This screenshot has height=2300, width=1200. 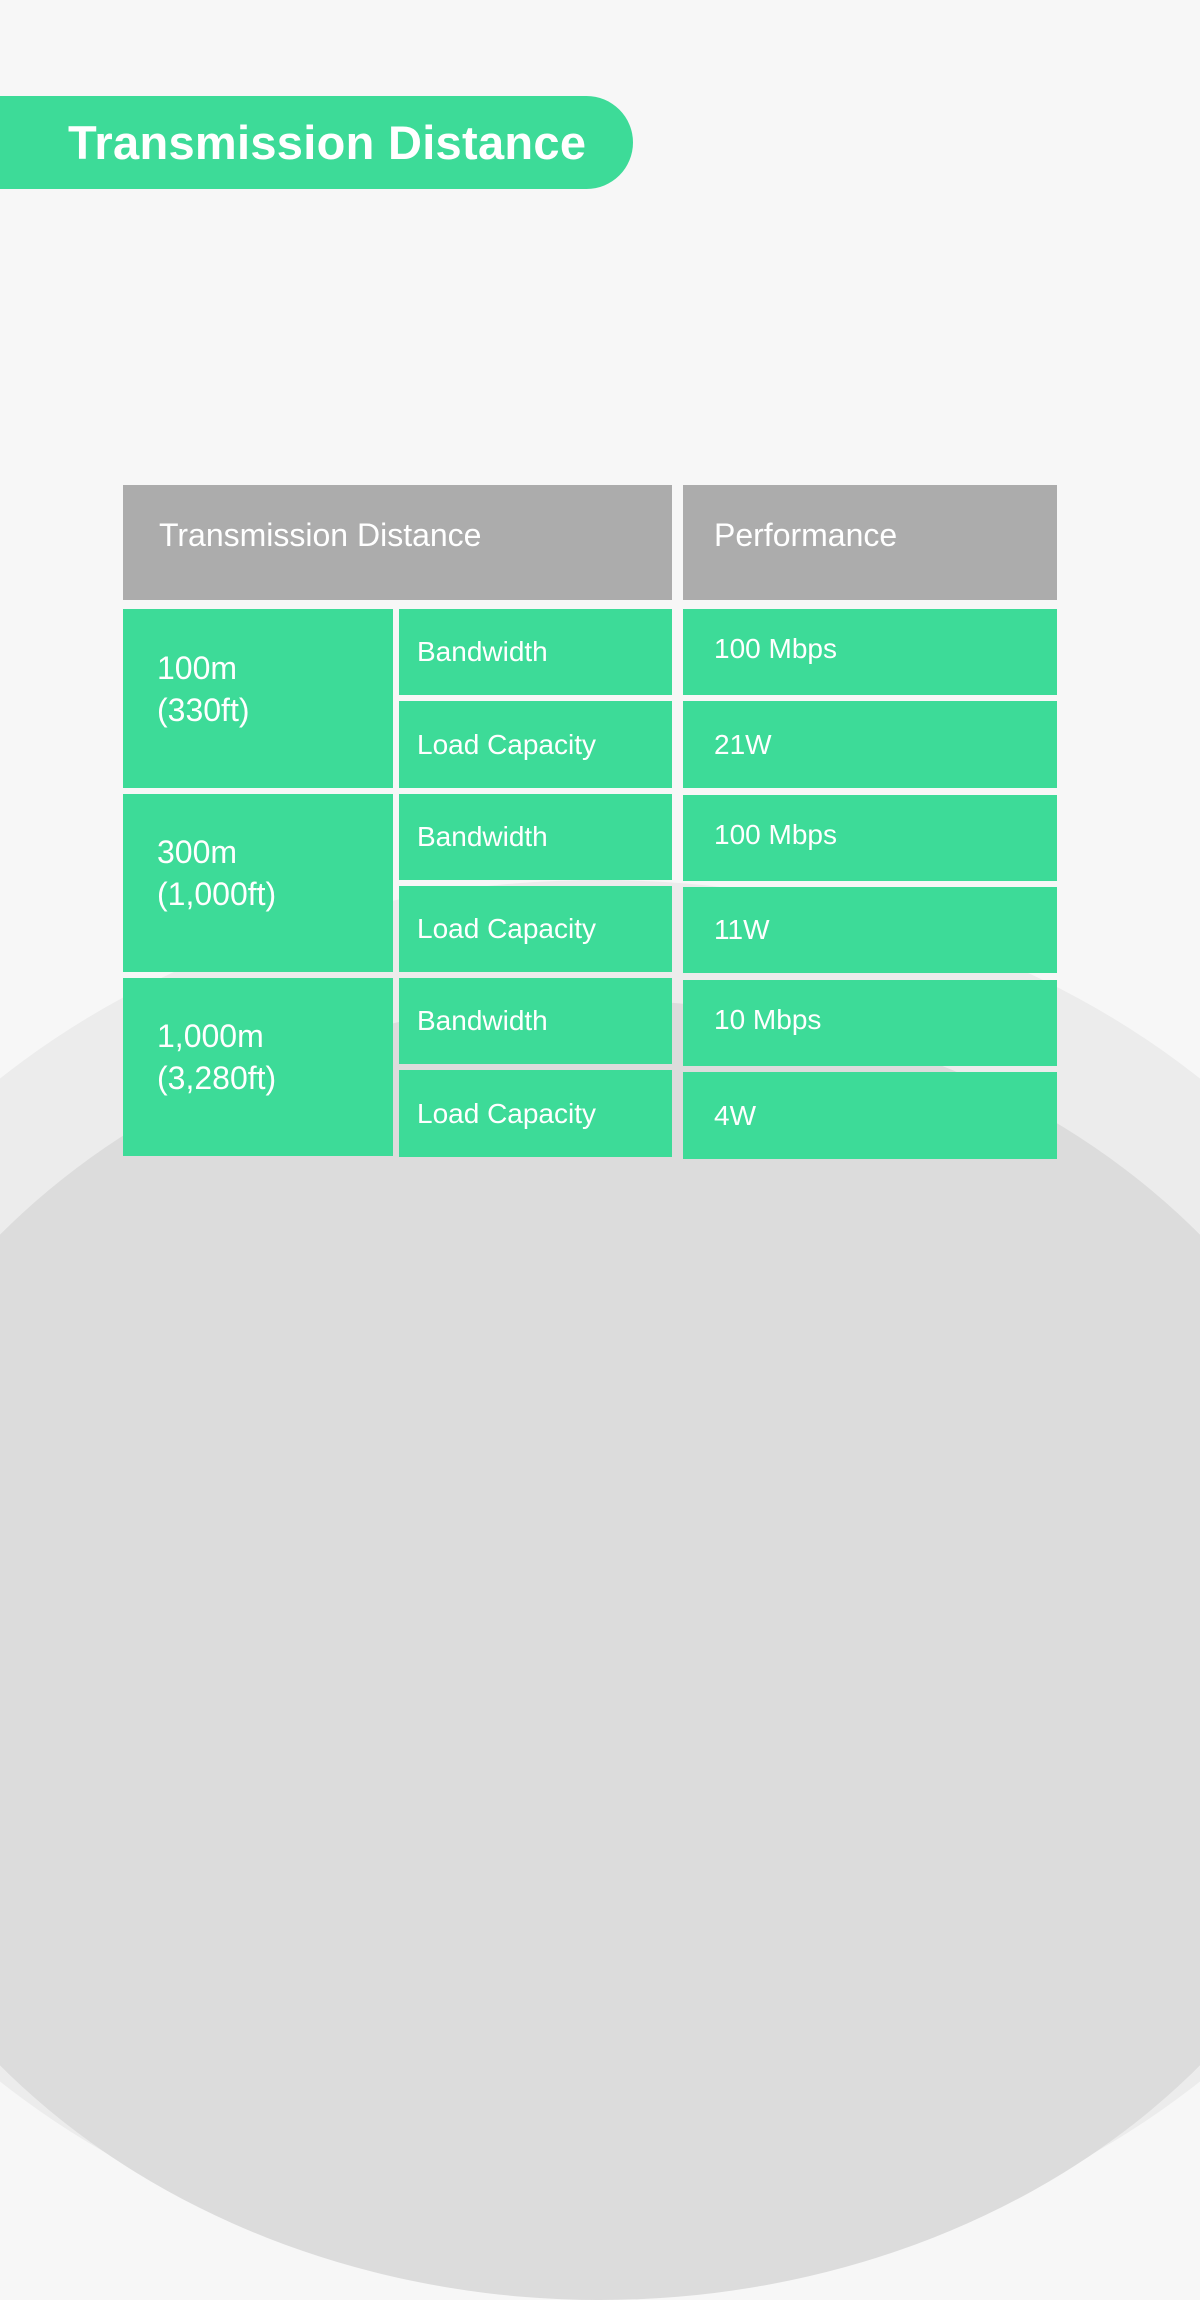 What do you see at coordinates (258, 698) in the screenshot?
I see `table-row-distance: 100m (330ft)` at bounding box center [258, 698].